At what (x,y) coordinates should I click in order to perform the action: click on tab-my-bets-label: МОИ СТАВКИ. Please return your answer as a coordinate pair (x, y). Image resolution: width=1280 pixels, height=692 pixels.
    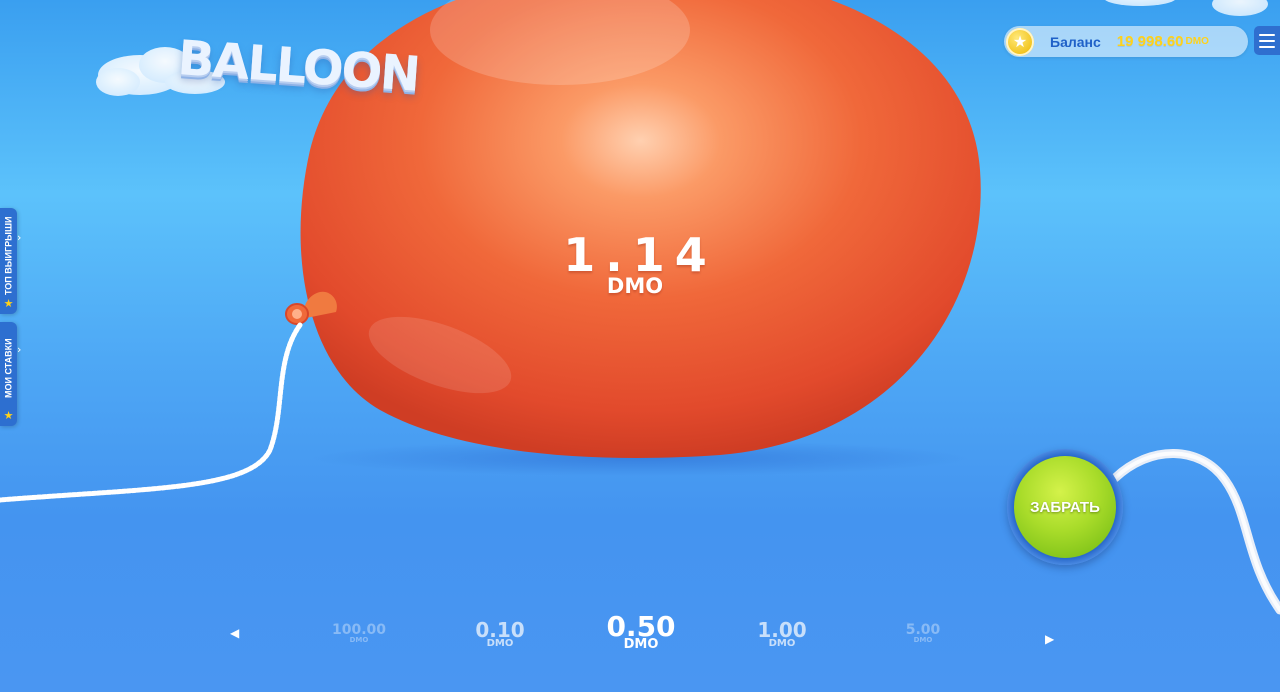
    Looking at the image, I should click on (8, 368).